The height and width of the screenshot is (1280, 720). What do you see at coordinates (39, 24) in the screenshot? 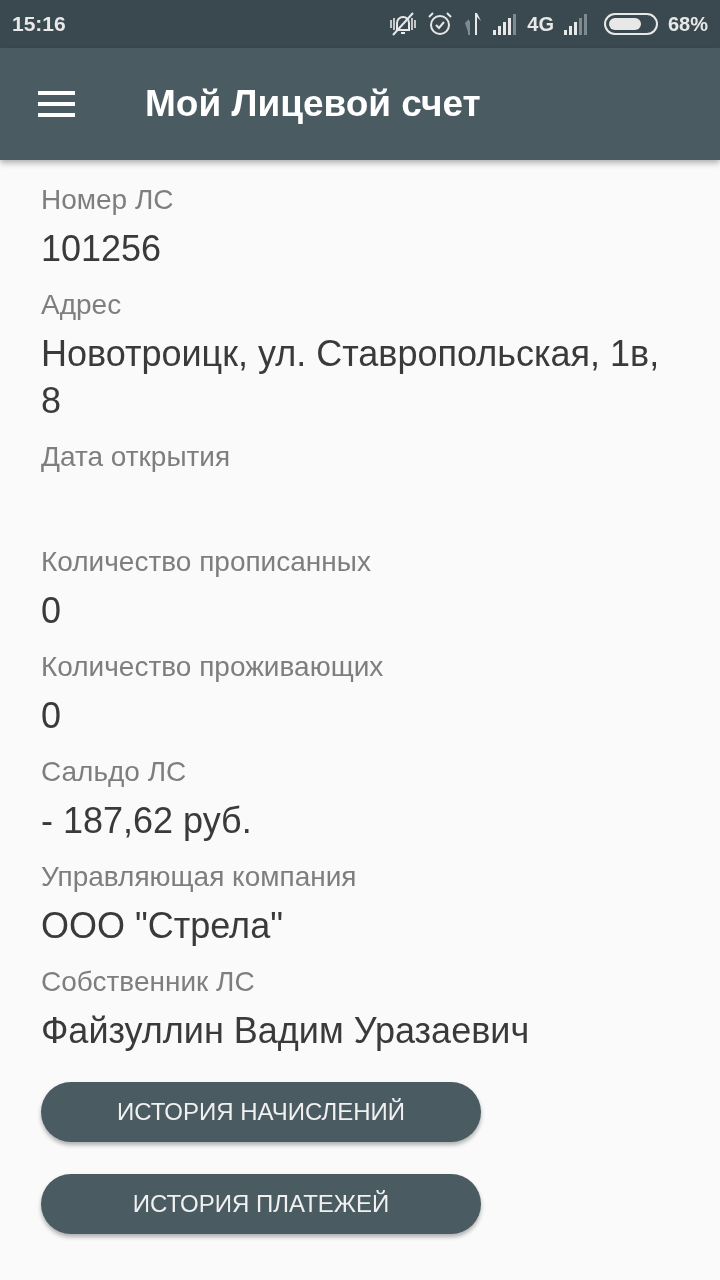
I see `status-time: 15:16` at bounding box center [39, 24].